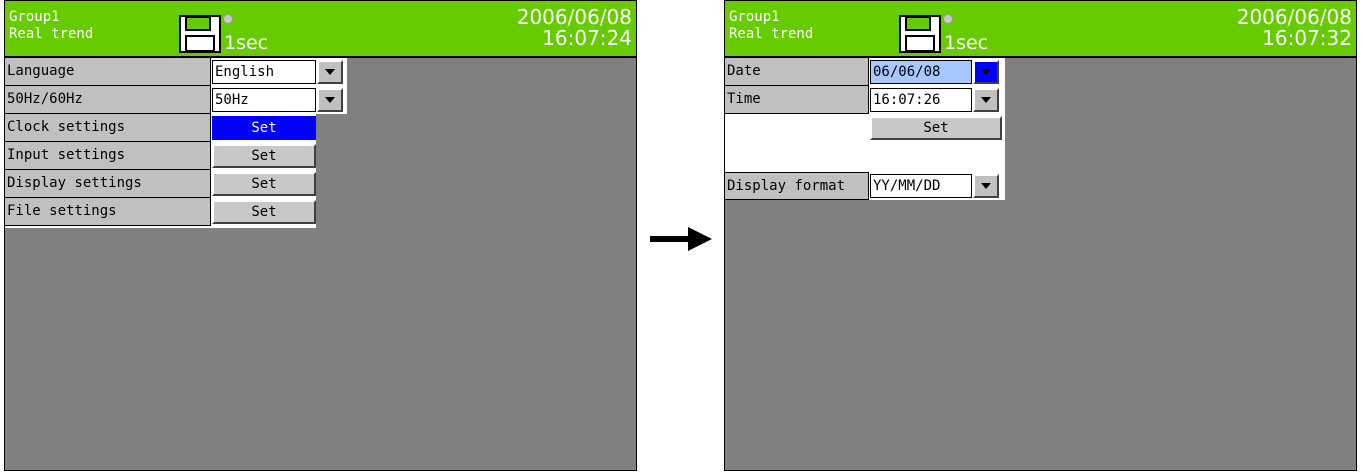 The width and height of the screenshot is (1364, 473). Describe the element at coordinates (681, 239) in the screenshot. I see `right-arrow-icon` at that location.